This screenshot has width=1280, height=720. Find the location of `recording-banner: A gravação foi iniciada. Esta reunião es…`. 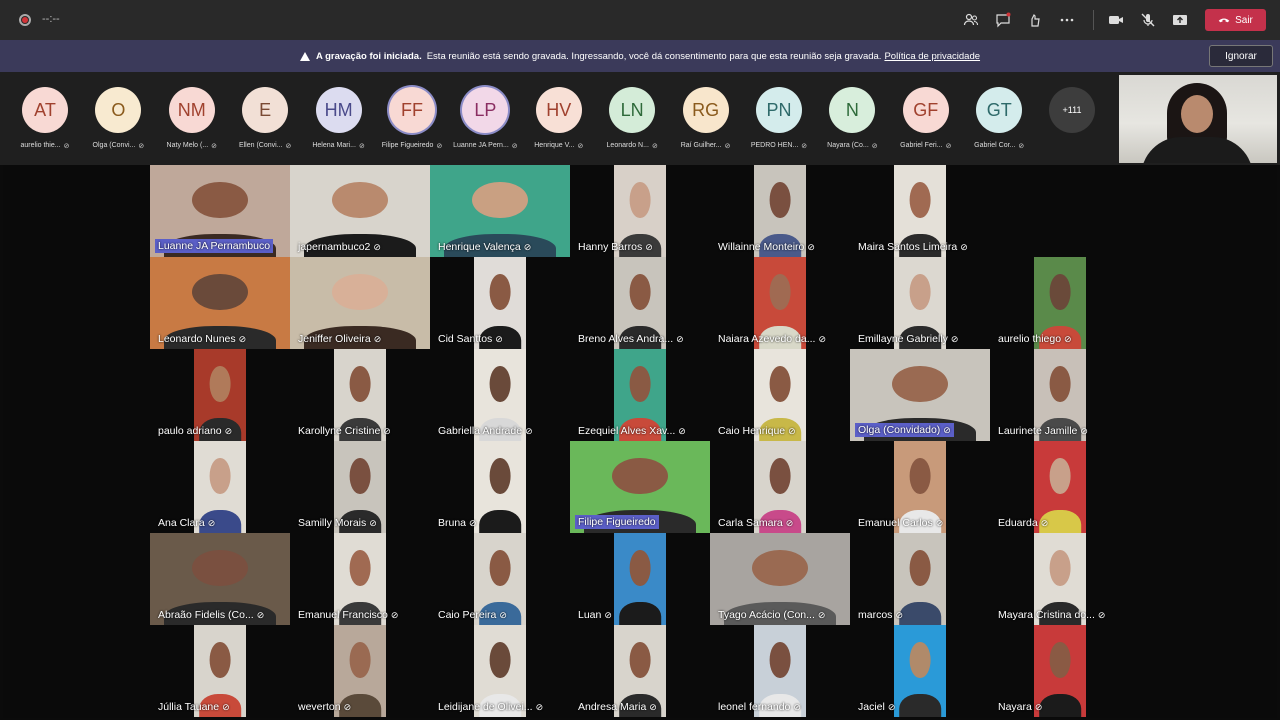

recording-banner: A gravação foi iniciada. Esta reunião es… is located at coordinates (640, 56).